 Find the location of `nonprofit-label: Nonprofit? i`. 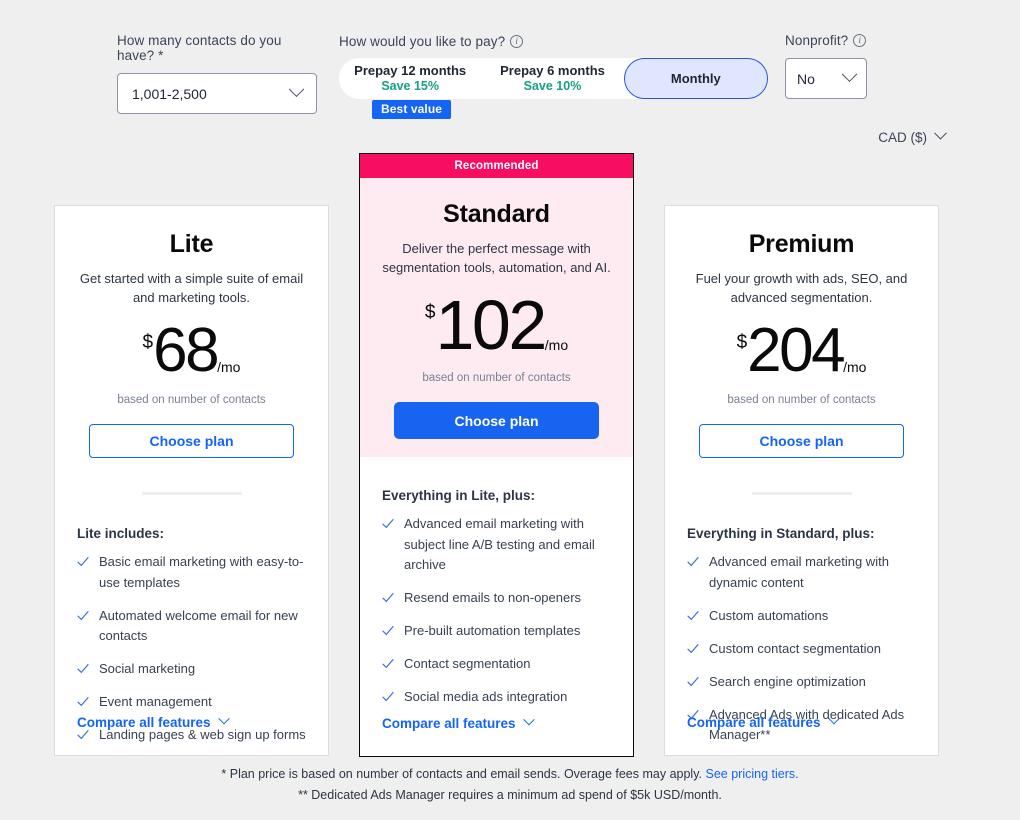

nonprofit-label: Nonprofit? i is located at coordinates (826, 40).